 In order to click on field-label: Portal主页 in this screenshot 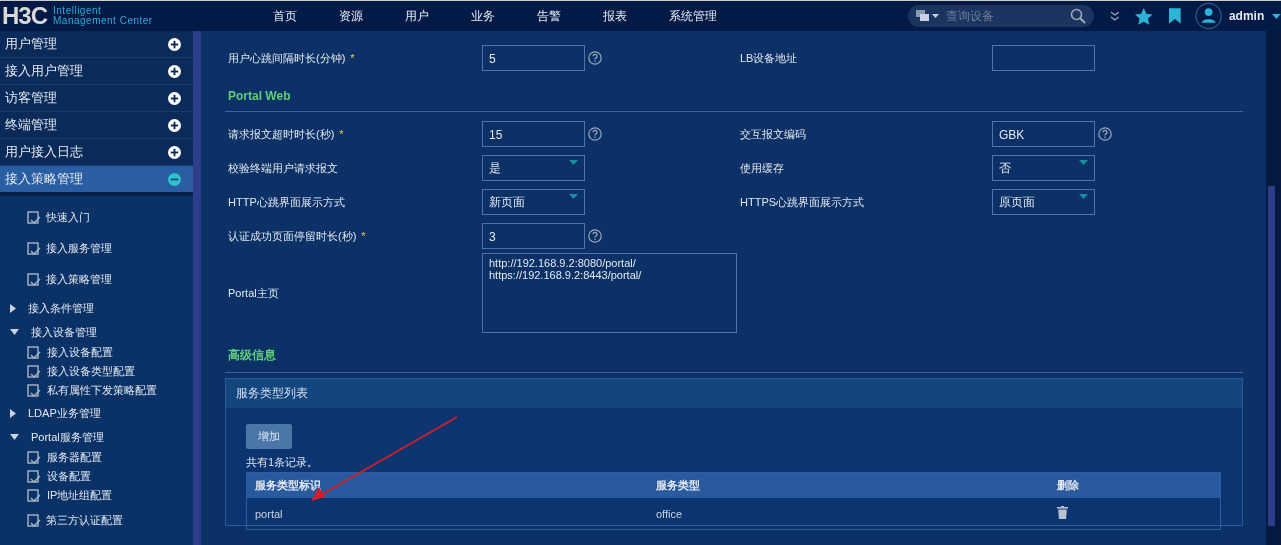, I will do `click(253, 292)`.